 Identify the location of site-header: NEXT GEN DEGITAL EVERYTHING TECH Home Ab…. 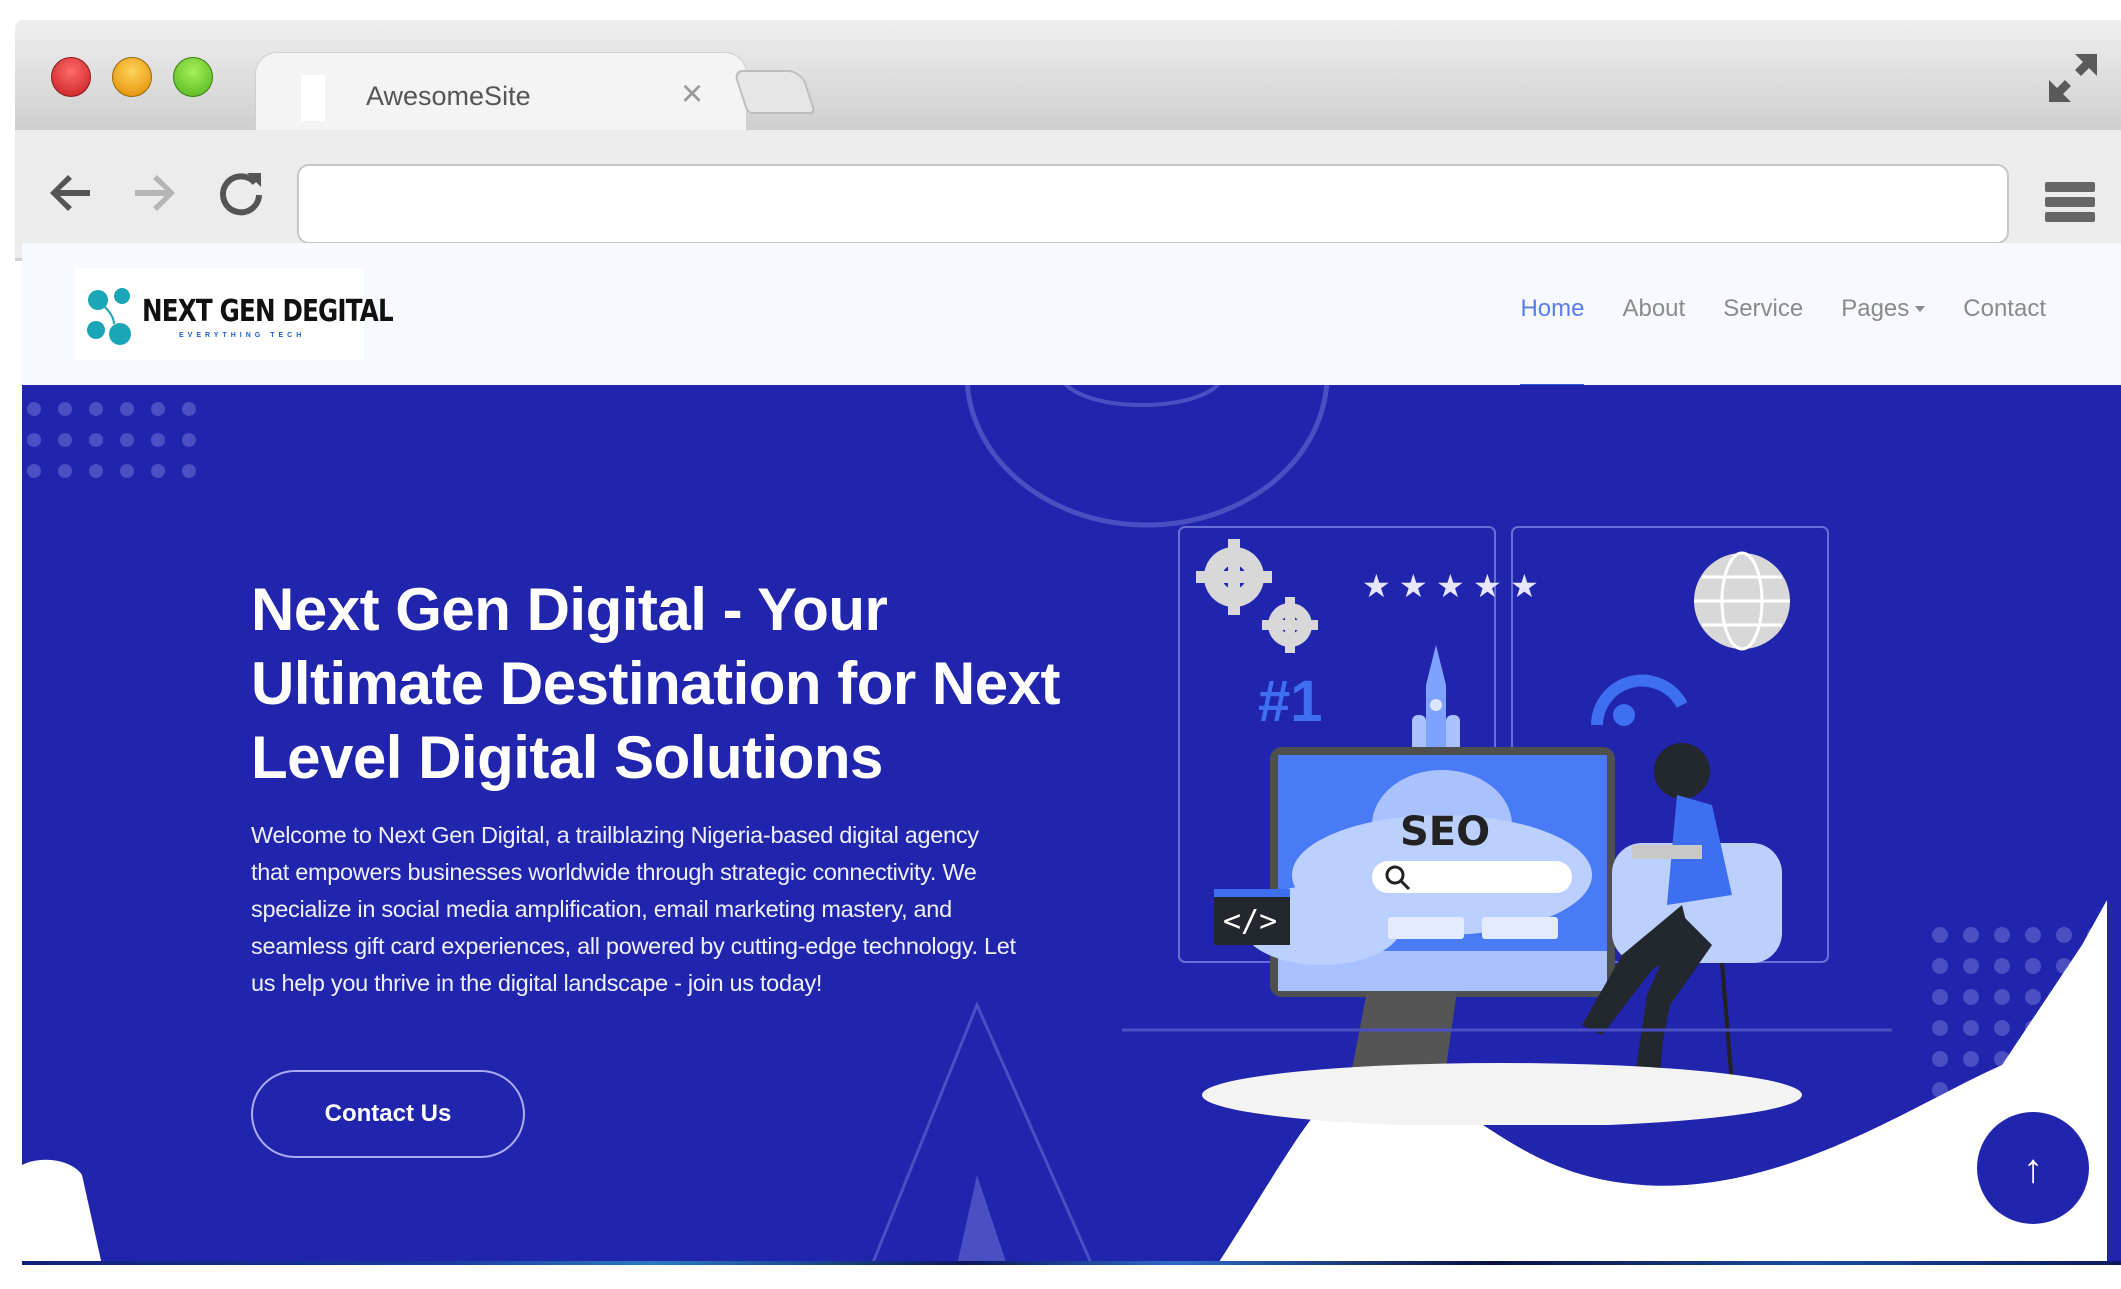
(1071, 316).